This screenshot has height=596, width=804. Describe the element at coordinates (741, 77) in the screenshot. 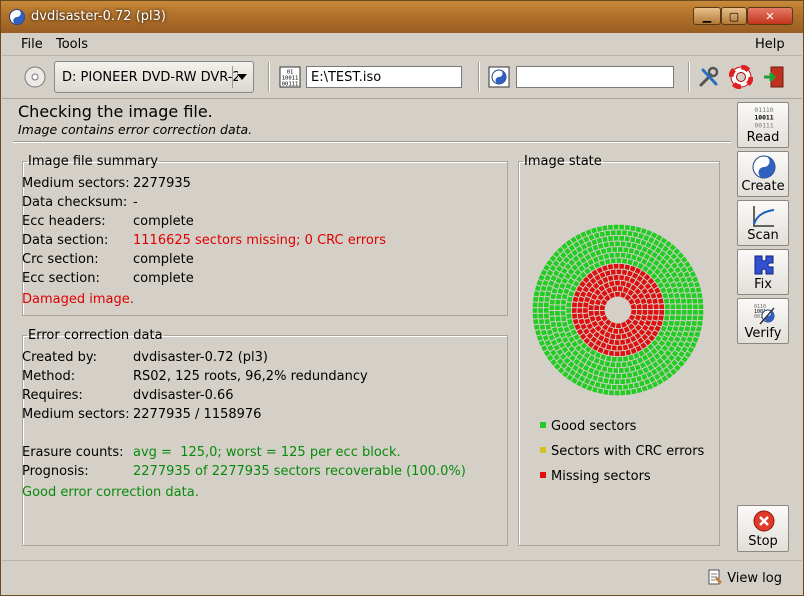

I see `lifebuoy-help-icon` at that location.